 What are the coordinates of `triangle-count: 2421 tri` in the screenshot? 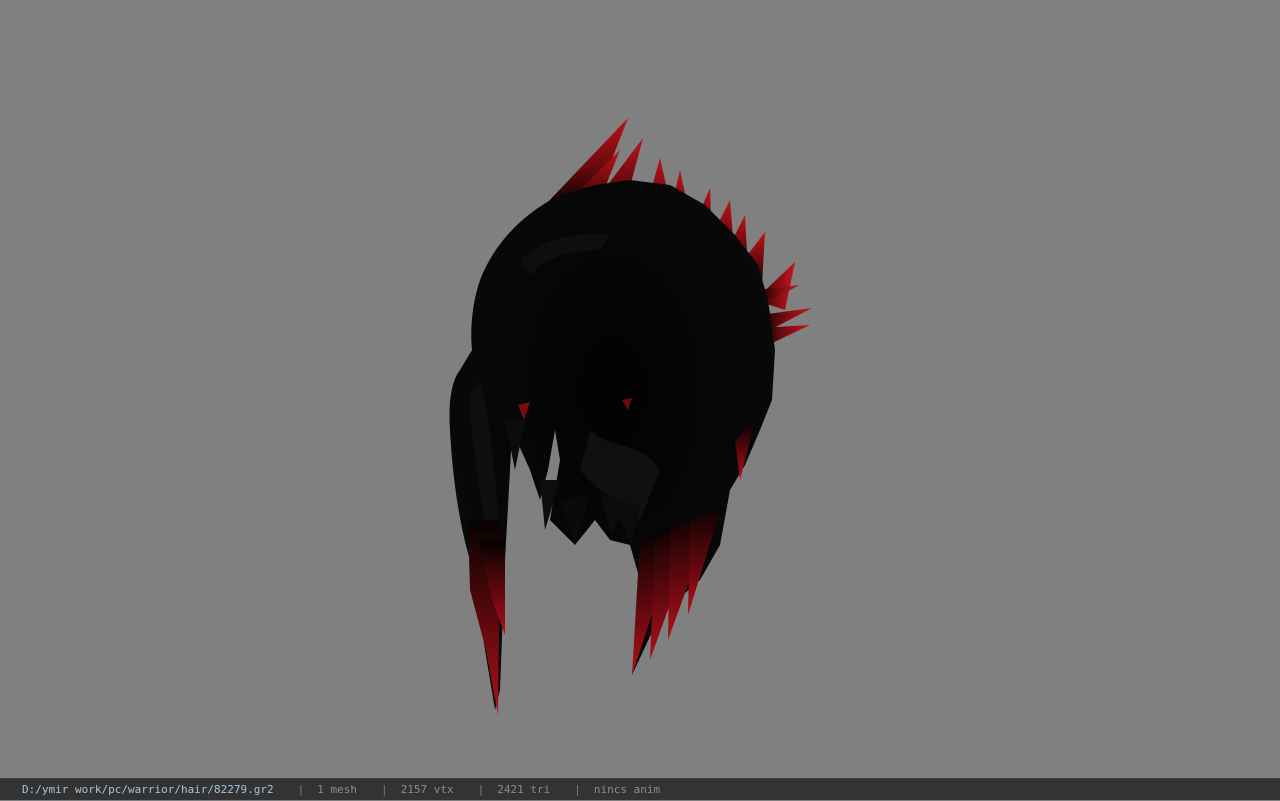 It's located at (524, 789).